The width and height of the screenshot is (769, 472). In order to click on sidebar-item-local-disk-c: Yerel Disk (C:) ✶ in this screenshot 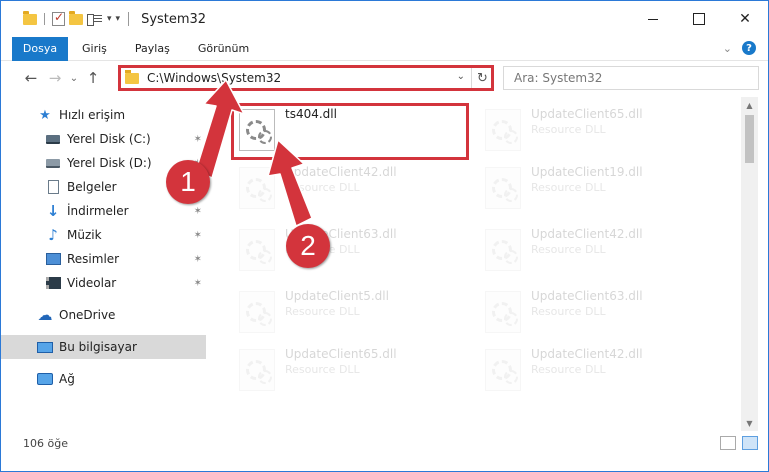, I will do `click(103, 139)`.